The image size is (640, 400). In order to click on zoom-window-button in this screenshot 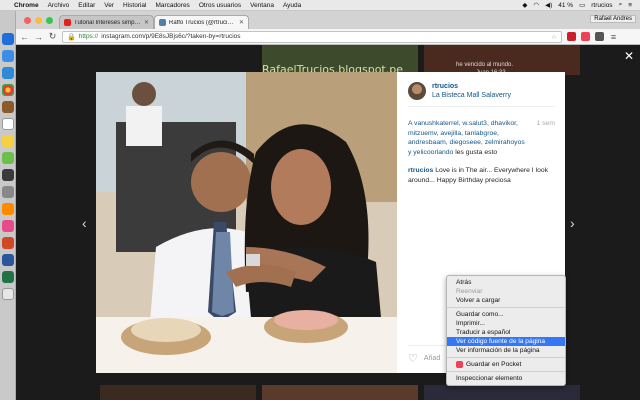, I will do `click(49, 20)`.